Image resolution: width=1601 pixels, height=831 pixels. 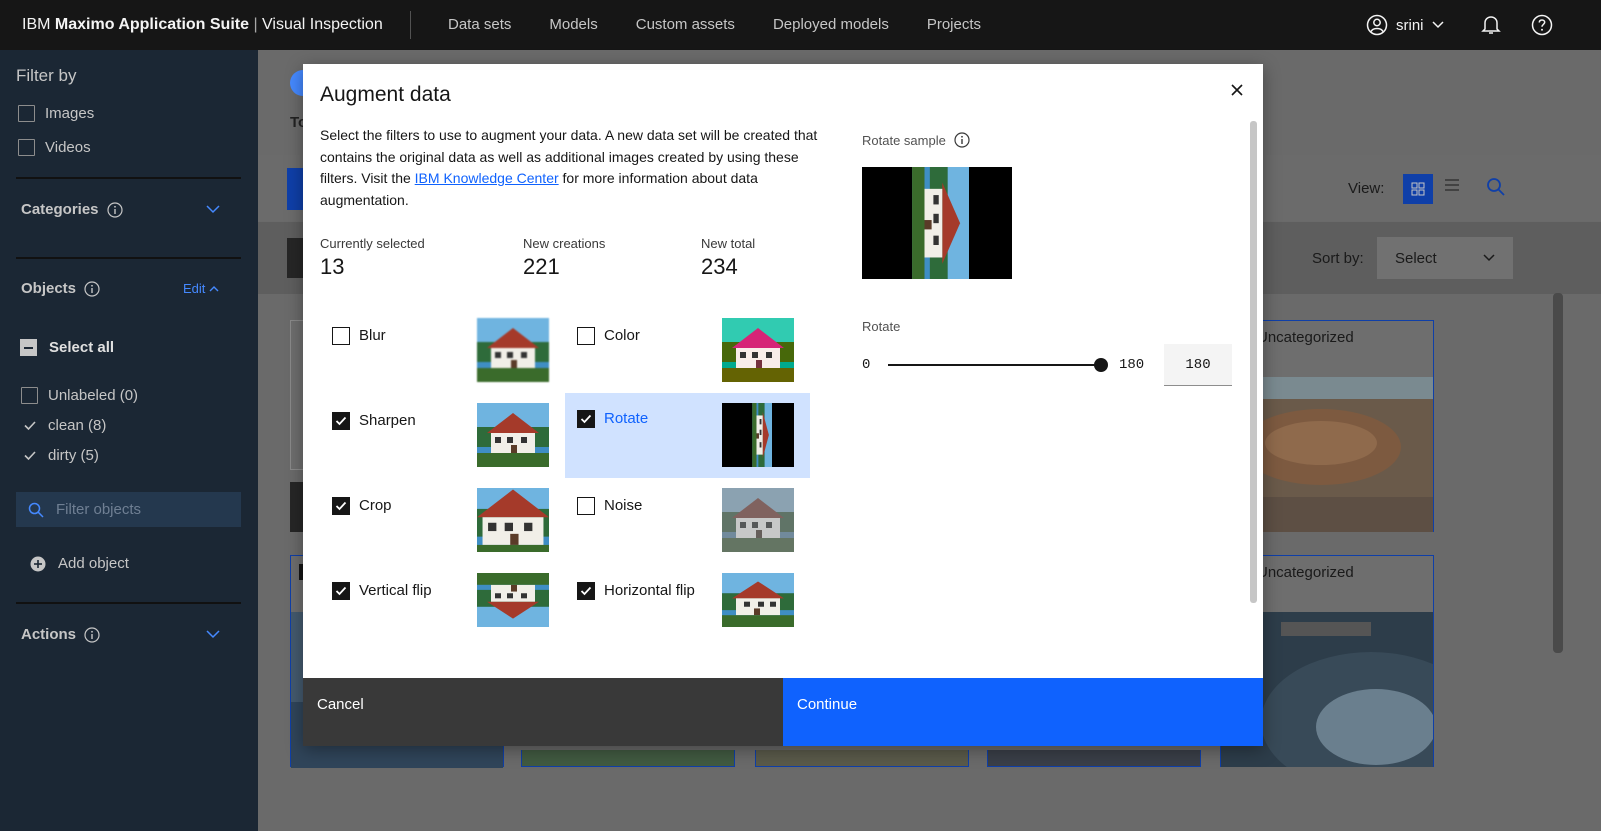 I want to click on primary-action-button, so click(x=295, y=189).